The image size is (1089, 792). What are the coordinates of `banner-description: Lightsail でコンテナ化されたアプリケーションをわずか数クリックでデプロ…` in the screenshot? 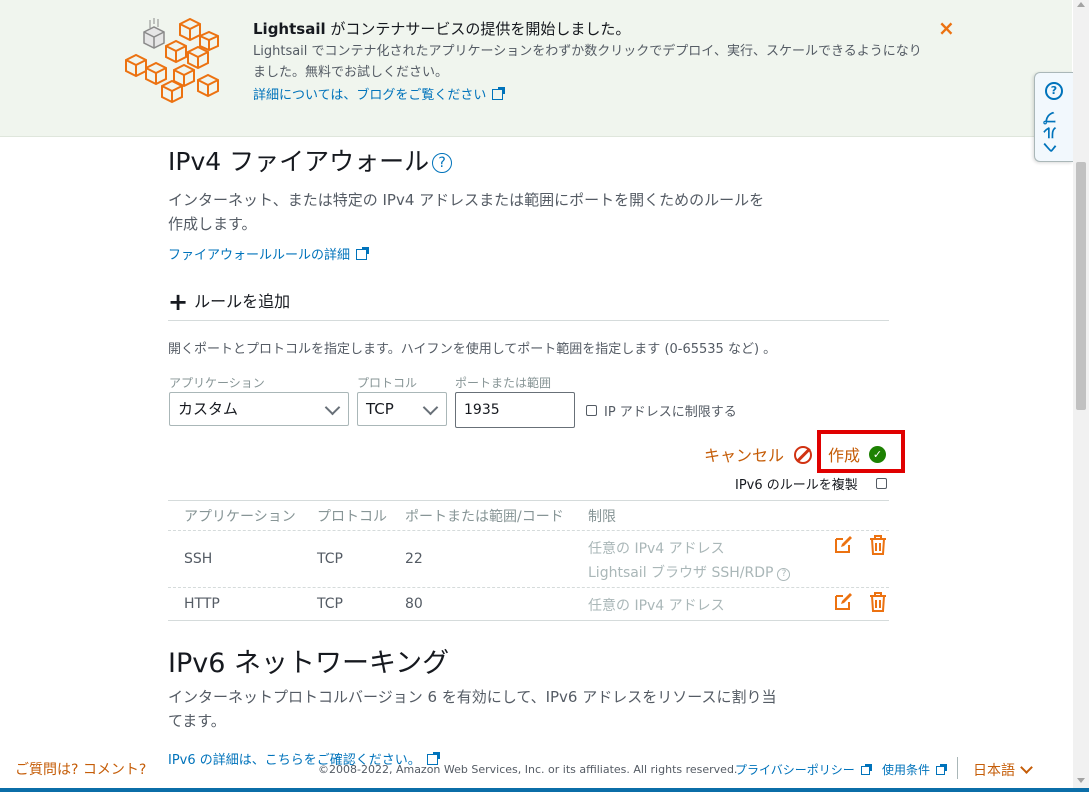 It's located at (587, 62).